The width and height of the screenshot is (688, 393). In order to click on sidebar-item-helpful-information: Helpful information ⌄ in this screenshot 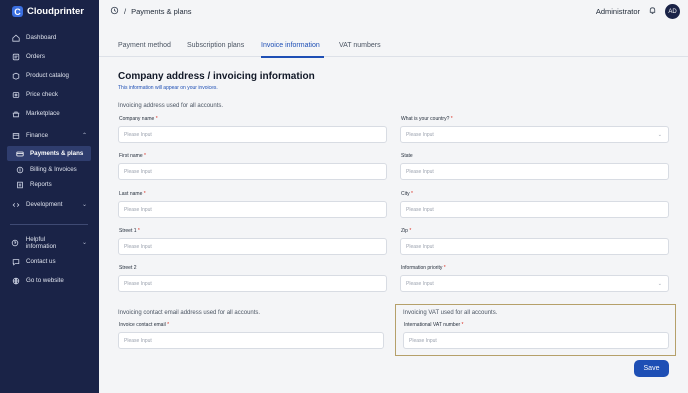, I will do `click(49, 242)`.